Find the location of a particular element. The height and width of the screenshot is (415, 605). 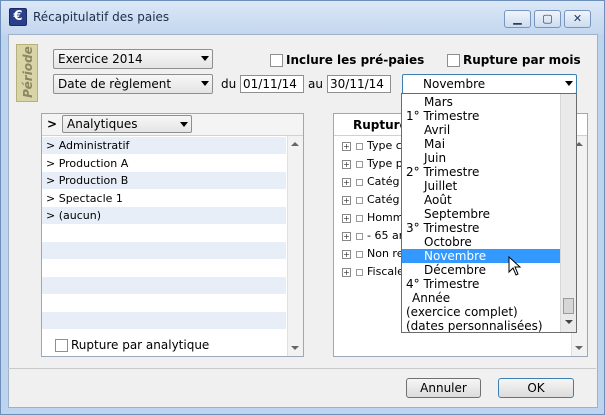

period-option: 4° Trimestre is located at coordinates (481, 284).